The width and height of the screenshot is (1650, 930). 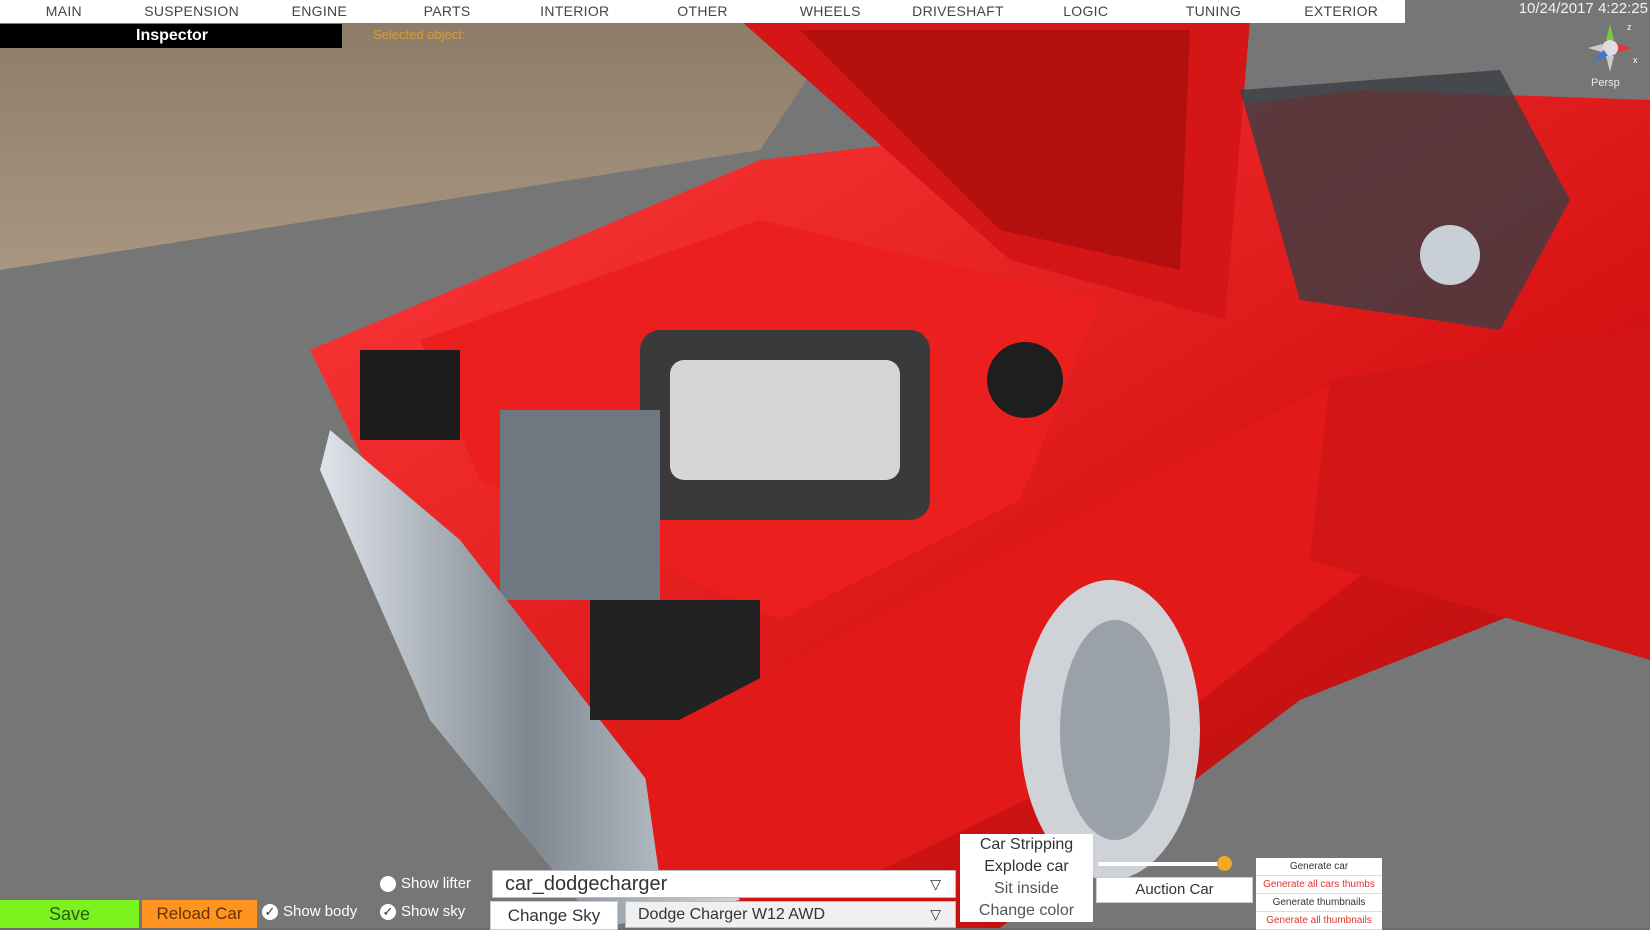 I want to click on show-lifter-toggle: Show lifter, so click(x=425, y=883).